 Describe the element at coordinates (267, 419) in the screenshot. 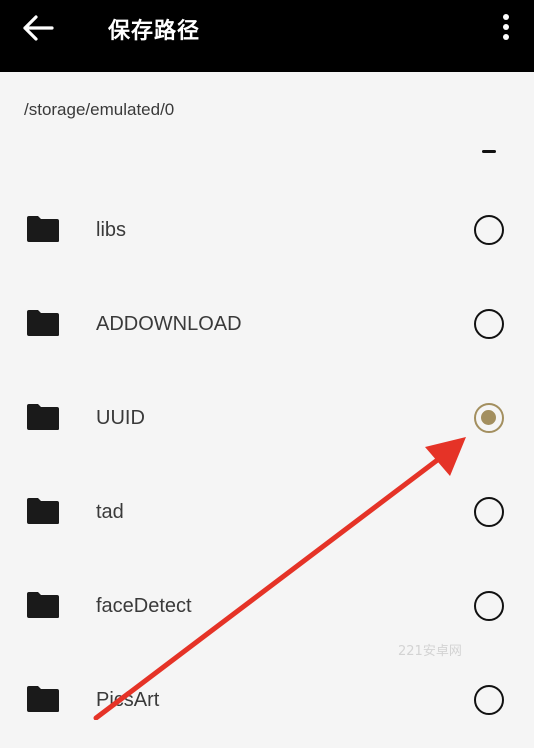

I see `folder-row: UUID` at that location.